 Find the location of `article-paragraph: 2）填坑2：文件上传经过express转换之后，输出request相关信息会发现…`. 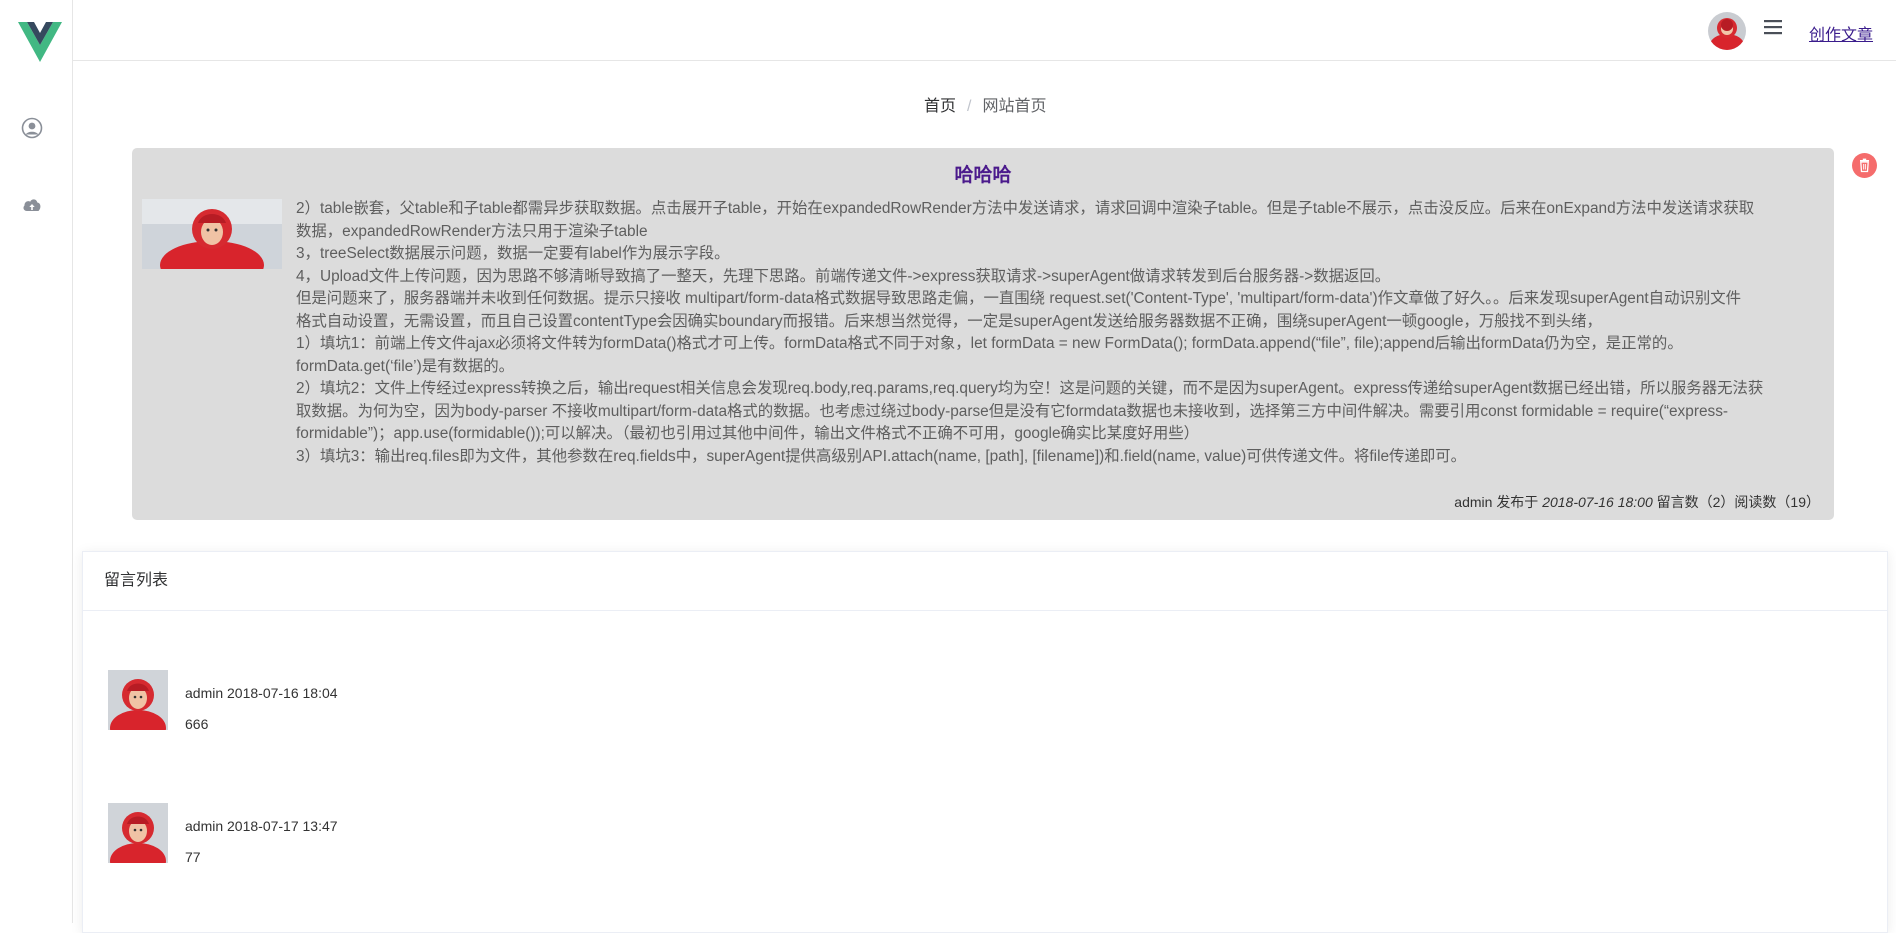

article-paragraph: 2）填坑2：文件上传经过express转换之后，输出request相关信息会发现… is located at coordinates (1030, 388).